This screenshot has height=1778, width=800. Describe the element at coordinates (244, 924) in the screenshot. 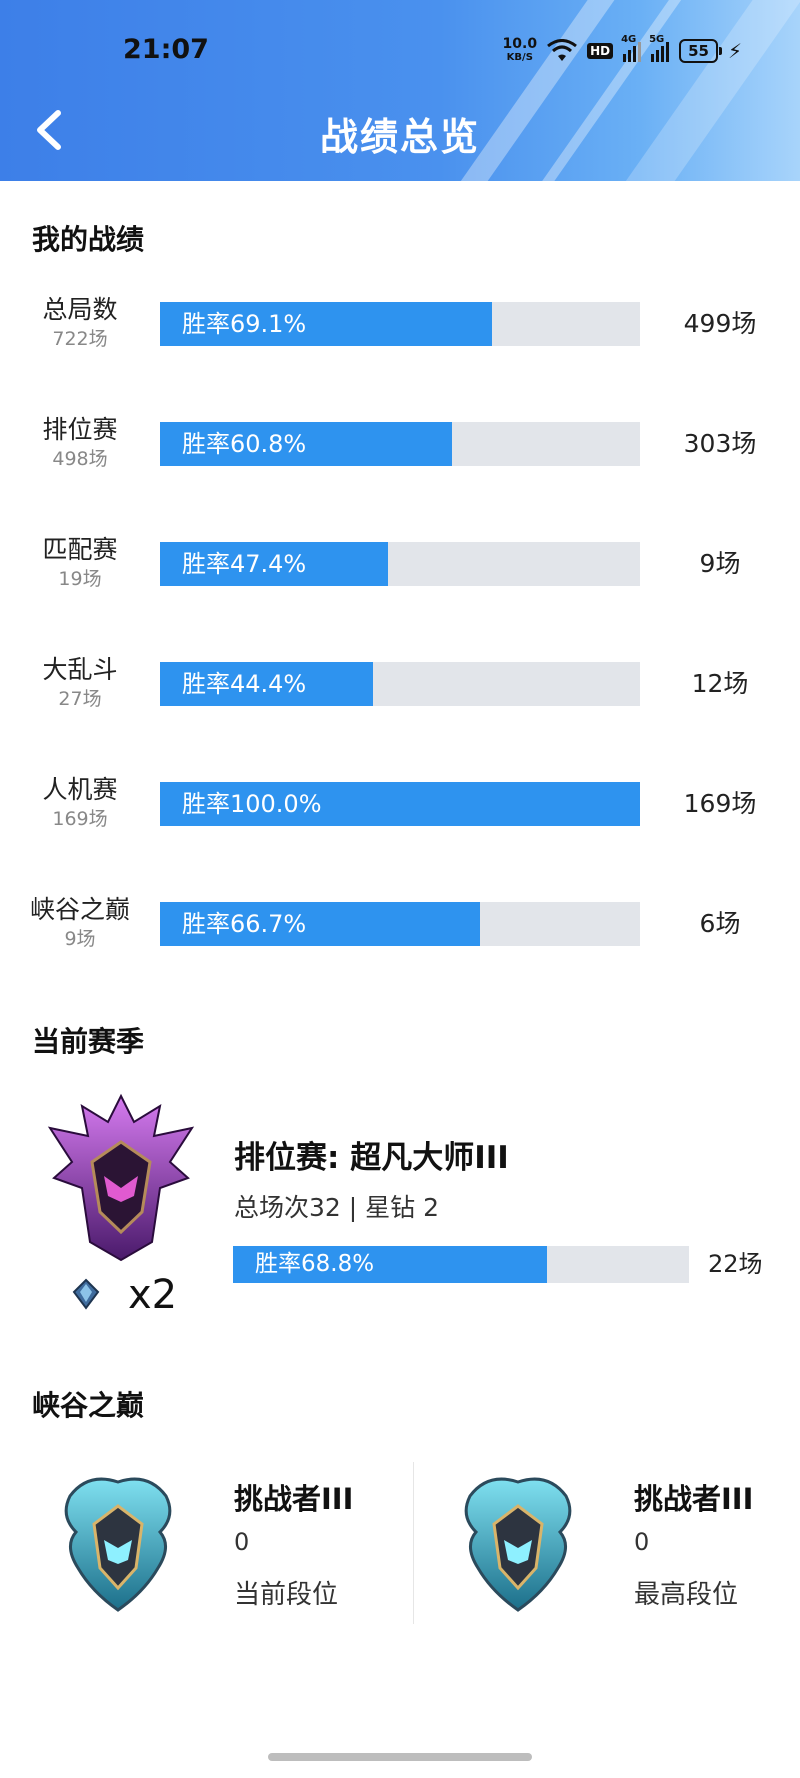

I see `win-rate-label: 胜率66.7%` at that location.